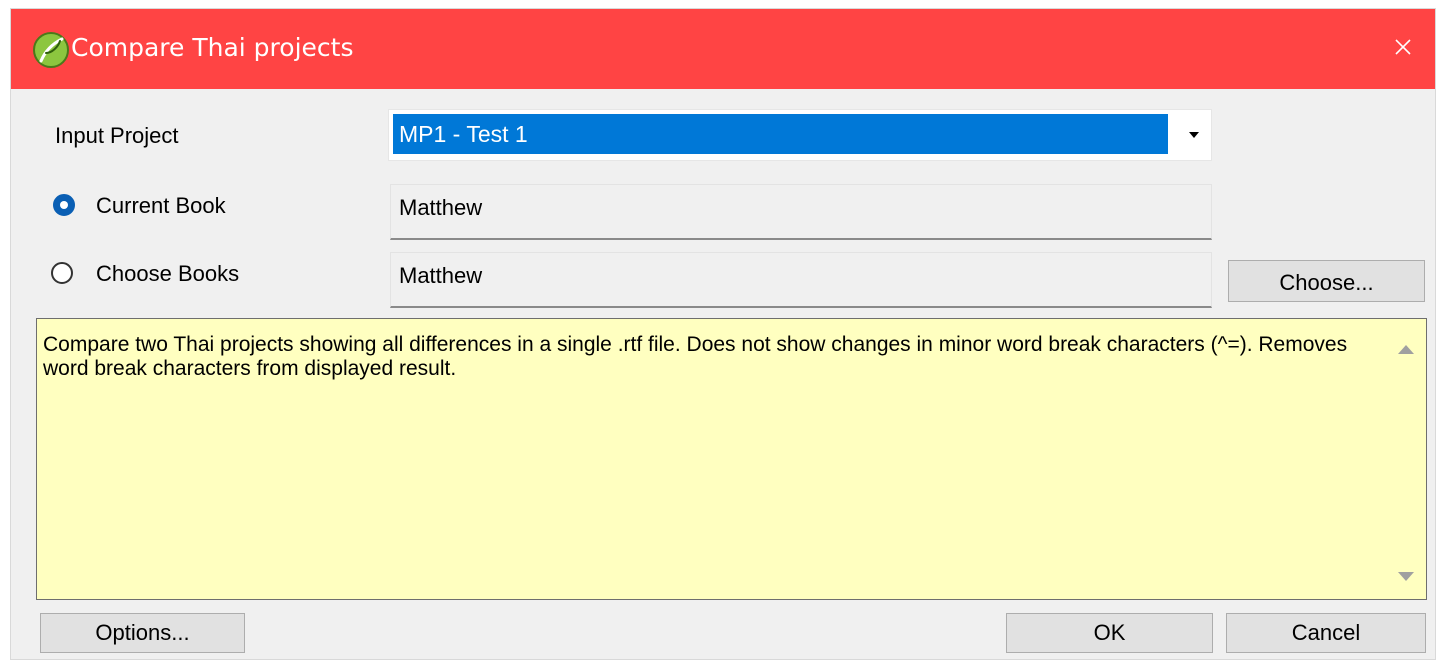 This screenshot has height=662, width=1438. Describe the element at coordinates (62, 273) in the screenshot. I see `choose-books-radio` at that location.